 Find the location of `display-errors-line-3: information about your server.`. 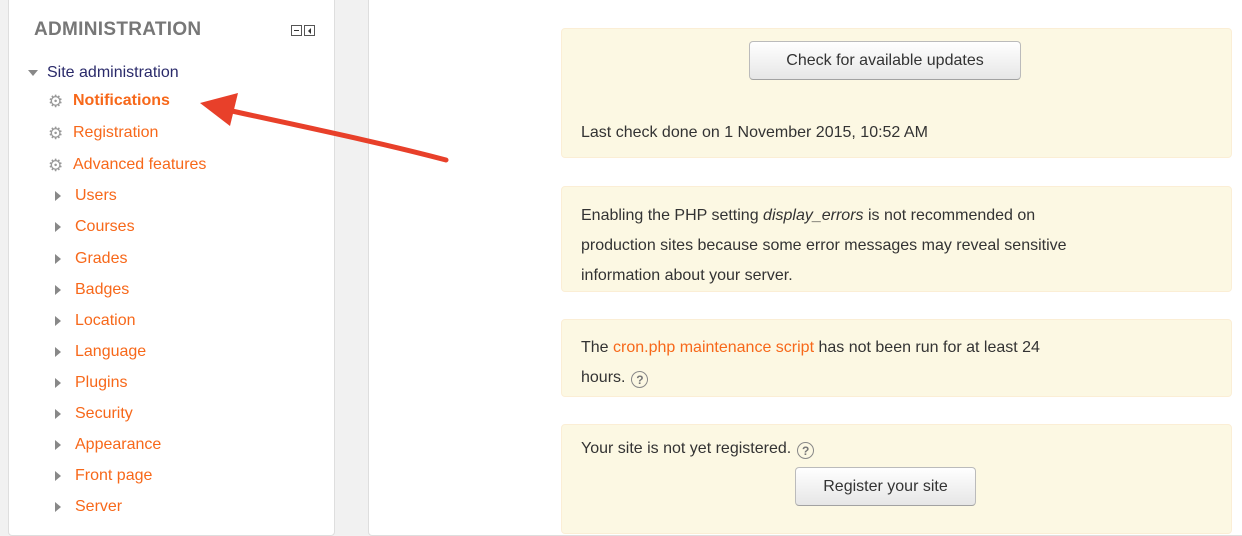

display-errors-line-3: information about your server. is located at coordinates (687, 275).